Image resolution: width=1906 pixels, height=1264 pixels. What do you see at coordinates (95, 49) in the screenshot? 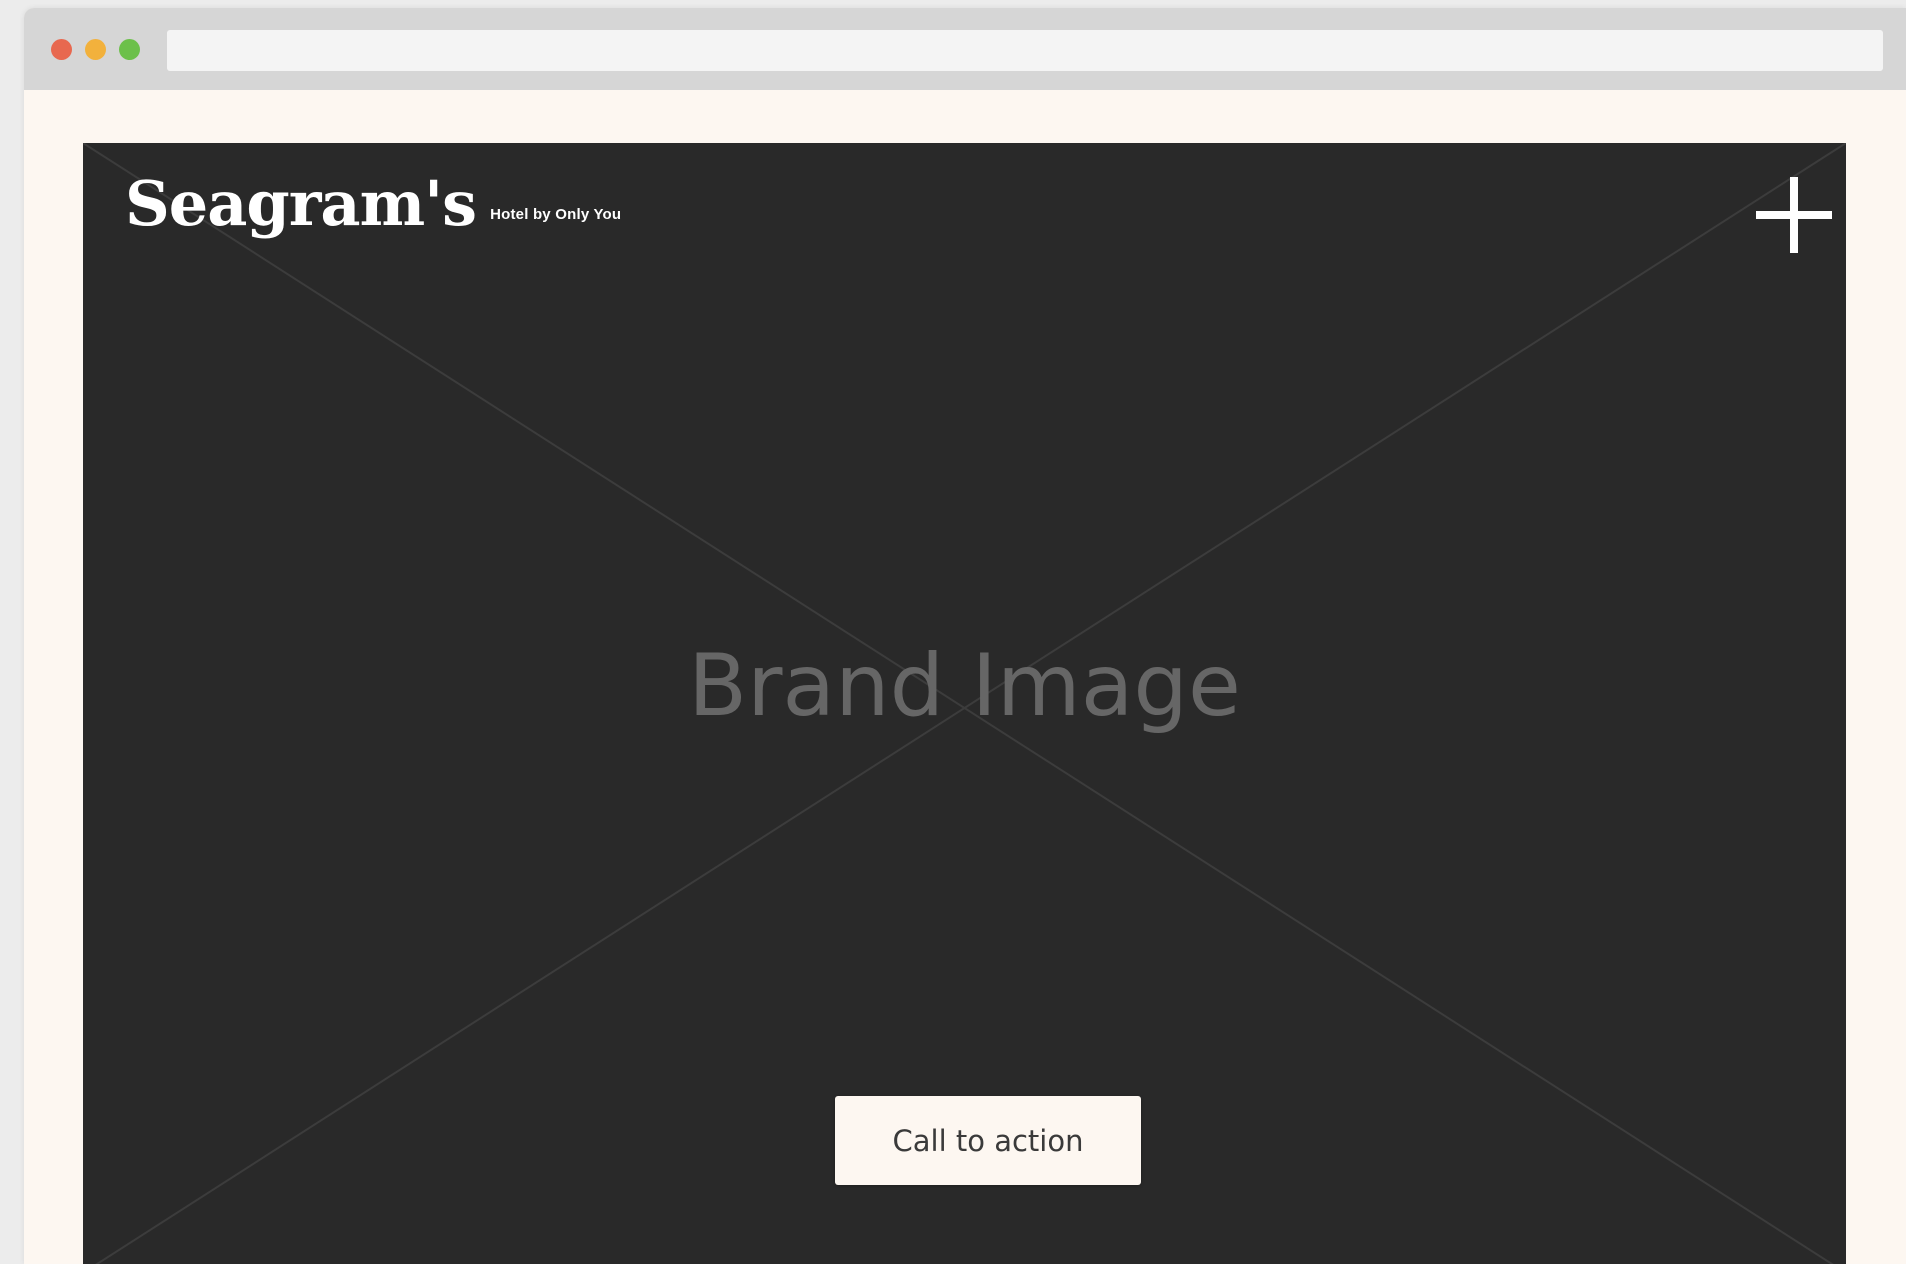
I see `minimize-window-icon` at bounding box center [95, 49].